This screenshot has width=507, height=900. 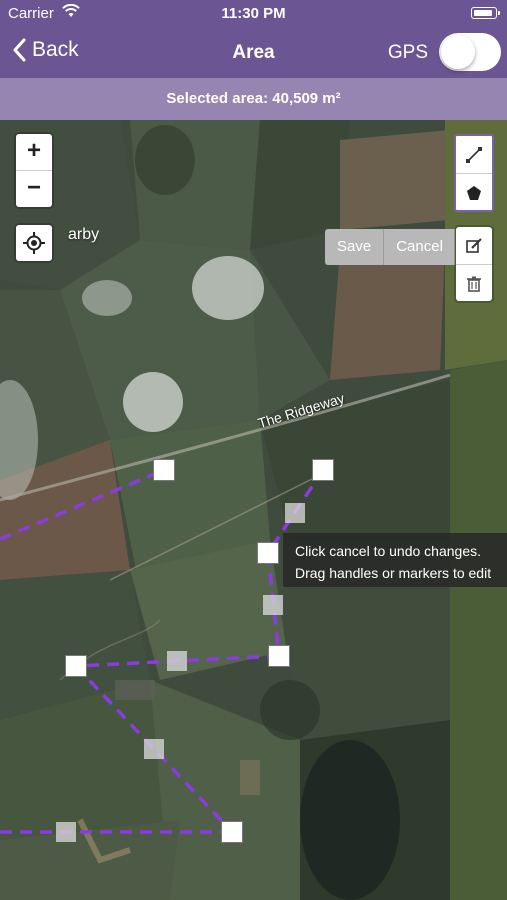 What do you see at coordinates (458, 52) in the screenshot?
I see `toggle-knob` at bounding box center [458, 52].